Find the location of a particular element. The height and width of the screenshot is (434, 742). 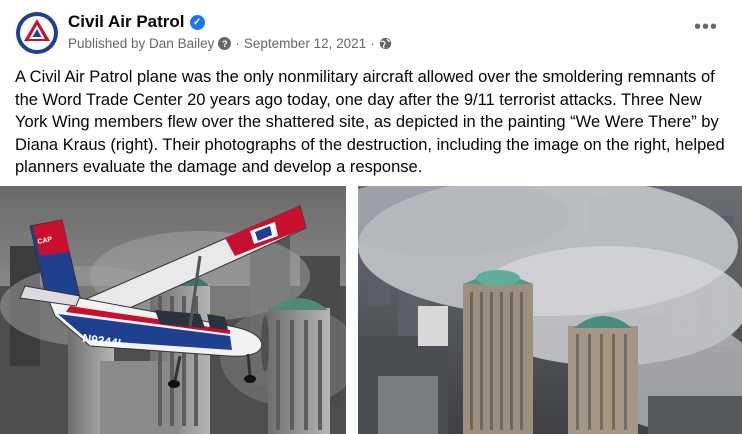

page-name: Civil Air Patrol ✓ is located at coordinates (136, 22).